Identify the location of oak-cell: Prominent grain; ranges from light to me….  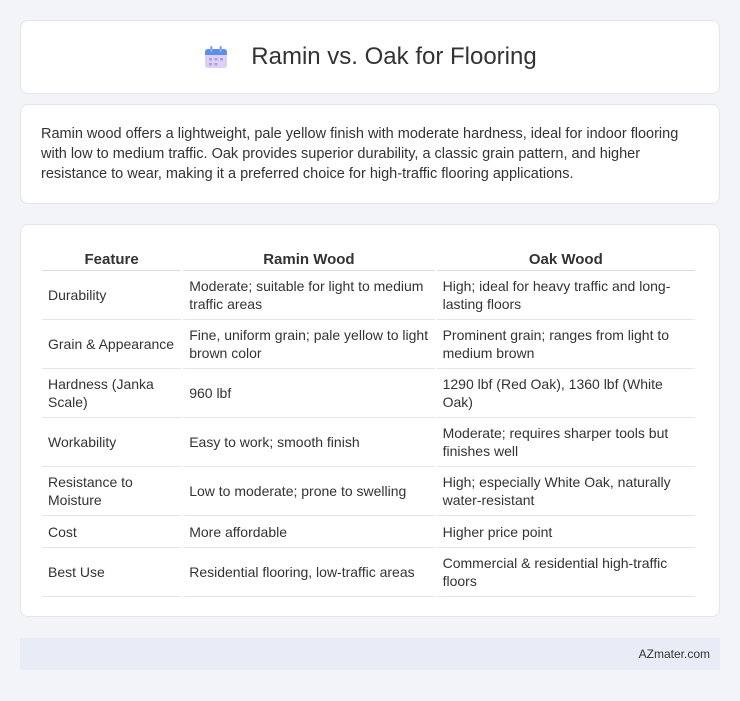
(565, 344).